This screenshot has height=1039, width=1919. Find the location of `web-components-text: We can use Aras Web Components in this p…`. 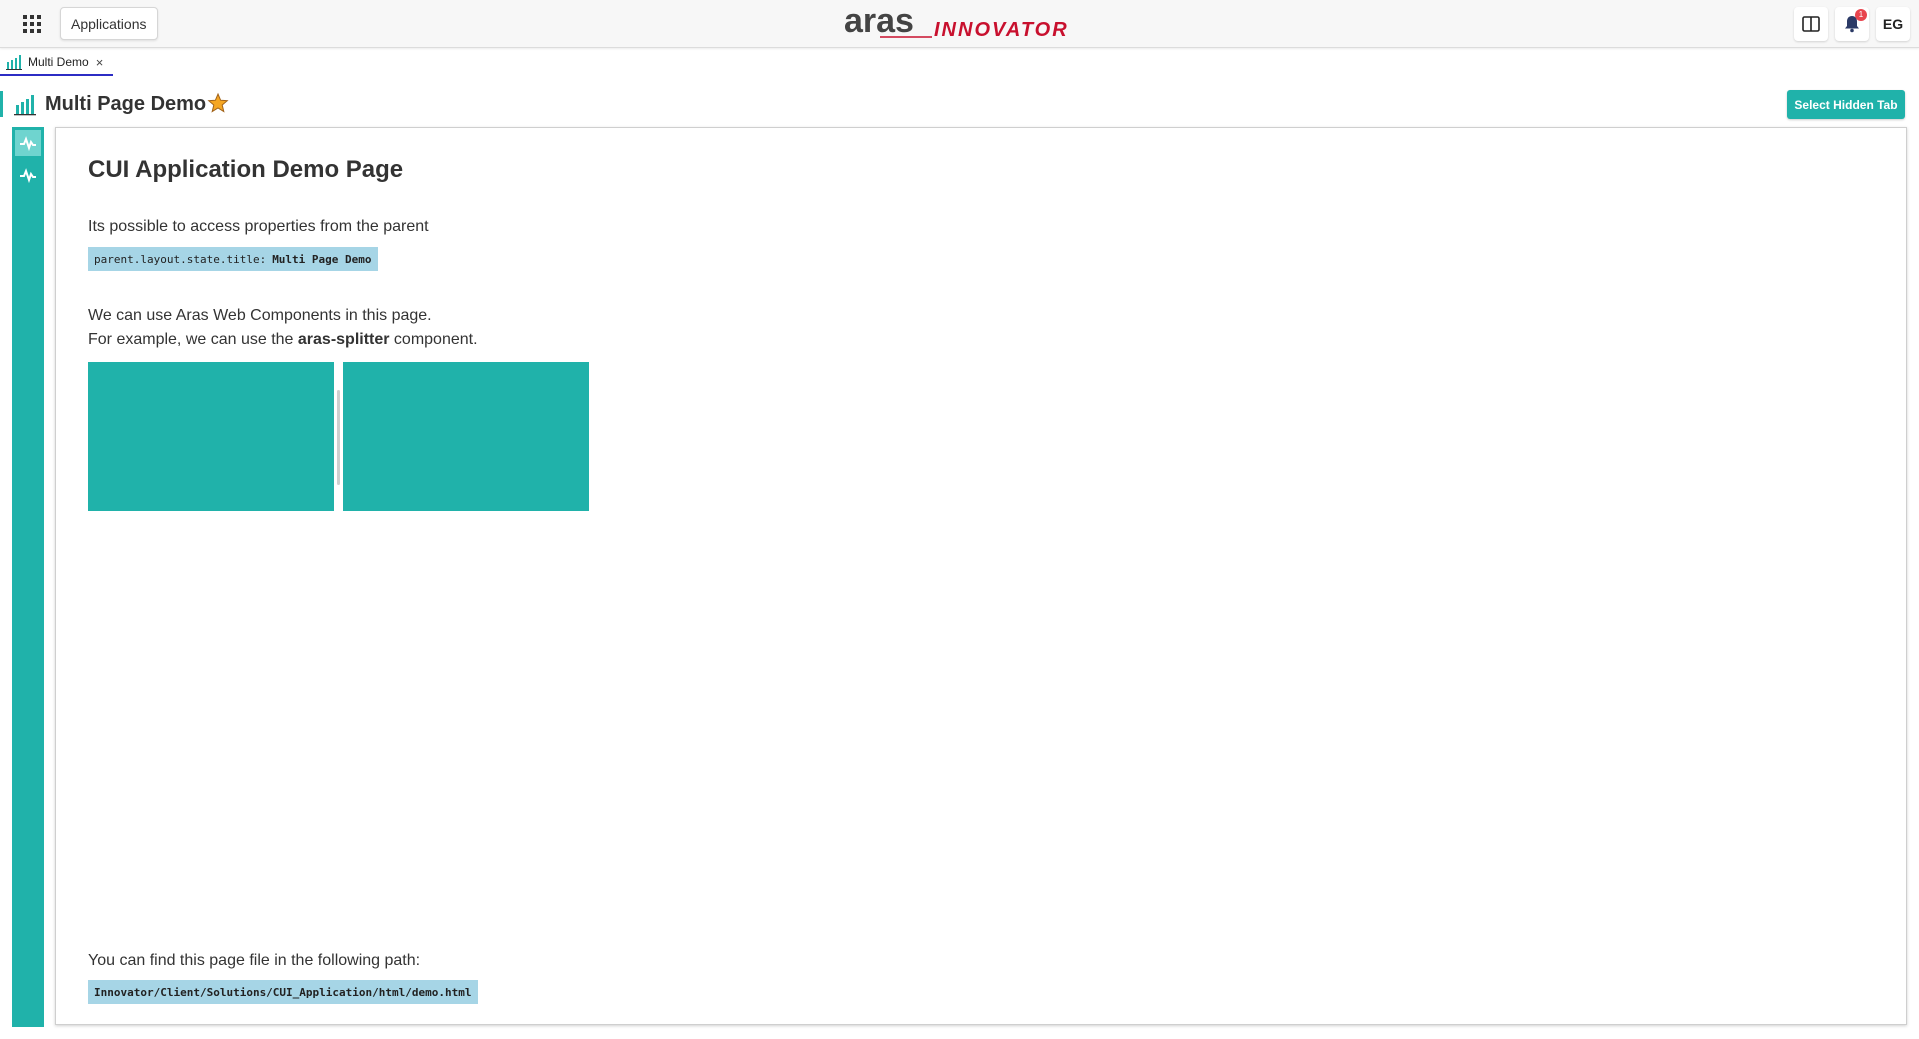

web-components-text: We can use Aras Web Components in this p… is located at coordinates (260, 315).